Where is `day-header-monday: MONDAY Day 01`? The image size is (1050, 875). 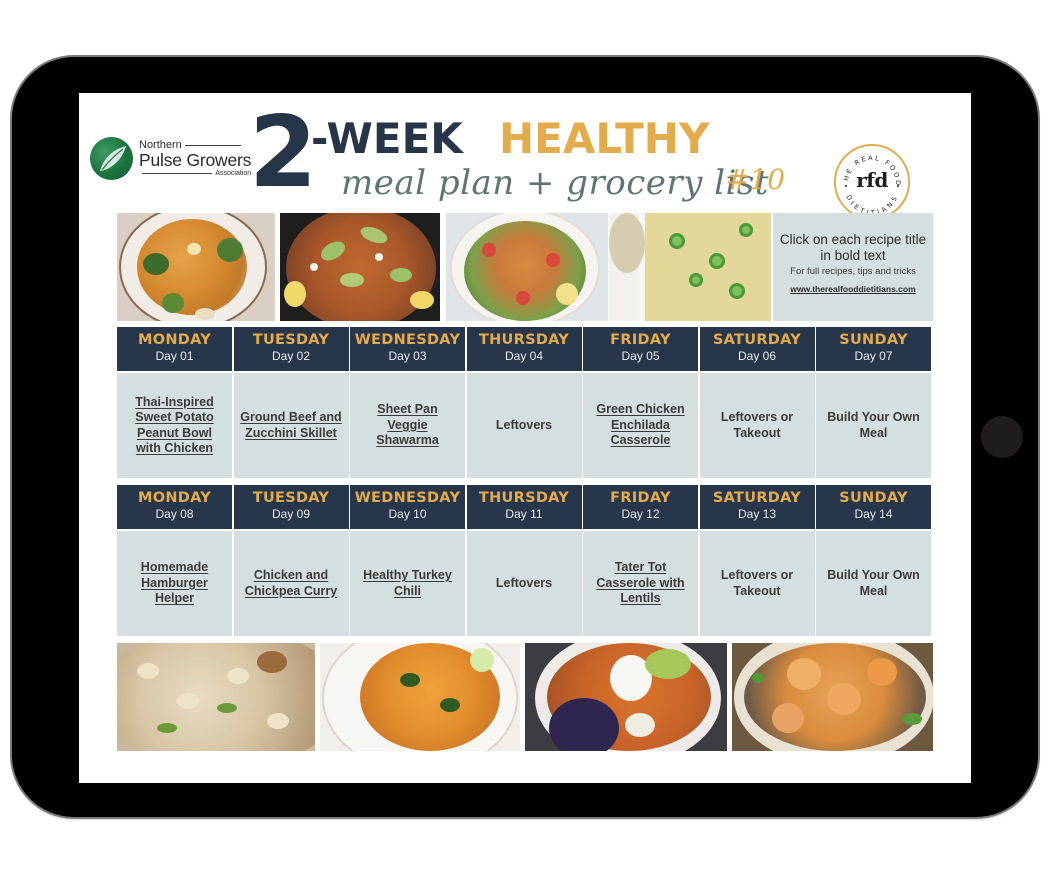
day-header-monday: MONDAY Day 01 is located at coordinates (174, 349).